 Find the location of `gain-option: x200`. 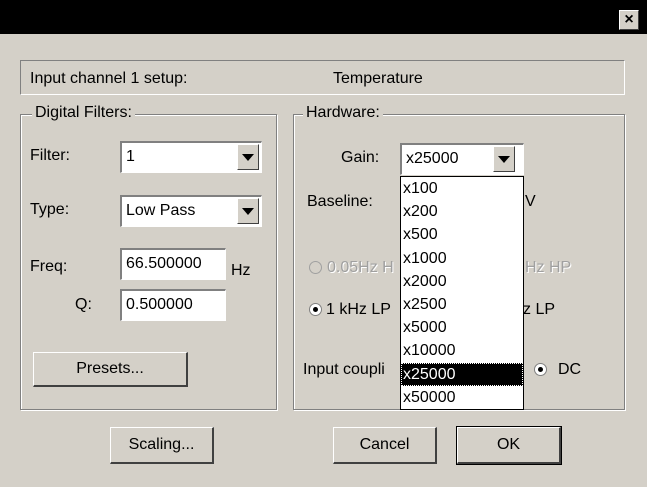

gain-option: x200 is located at coordinates (462, 211).